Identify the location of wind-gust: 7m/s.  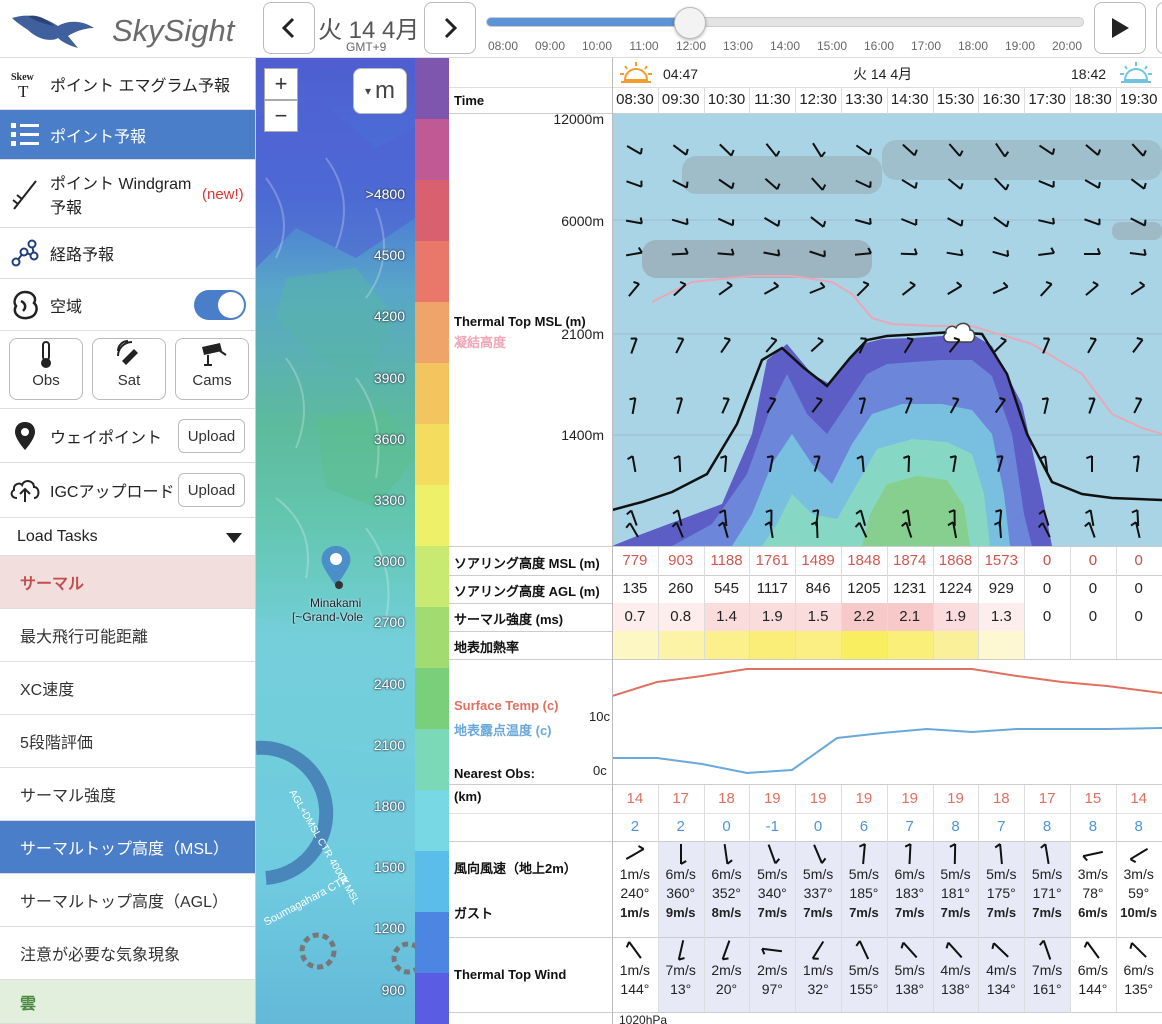
(955, 912).